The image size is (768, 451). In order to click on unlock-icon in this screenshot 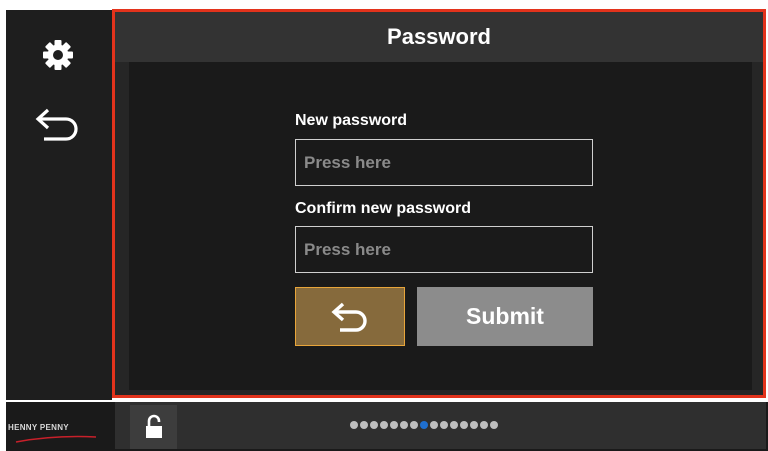, I will do `click(153, 426)`.